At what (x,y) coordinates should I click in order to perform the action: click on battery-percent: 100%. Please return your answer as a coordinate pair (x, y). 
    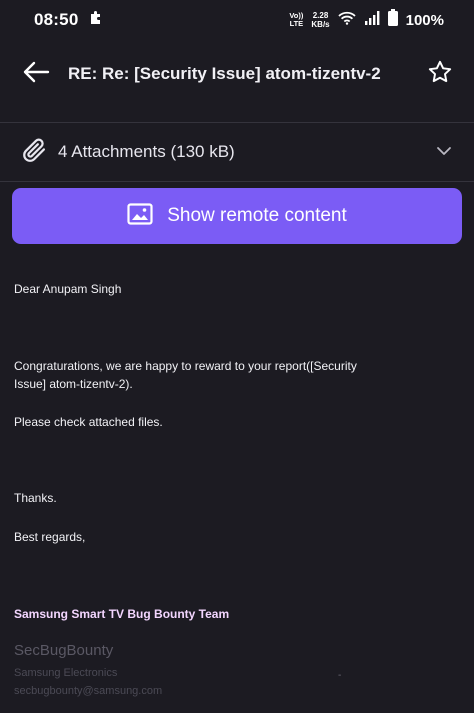
    Looking at the image, I should click on (424, 20).